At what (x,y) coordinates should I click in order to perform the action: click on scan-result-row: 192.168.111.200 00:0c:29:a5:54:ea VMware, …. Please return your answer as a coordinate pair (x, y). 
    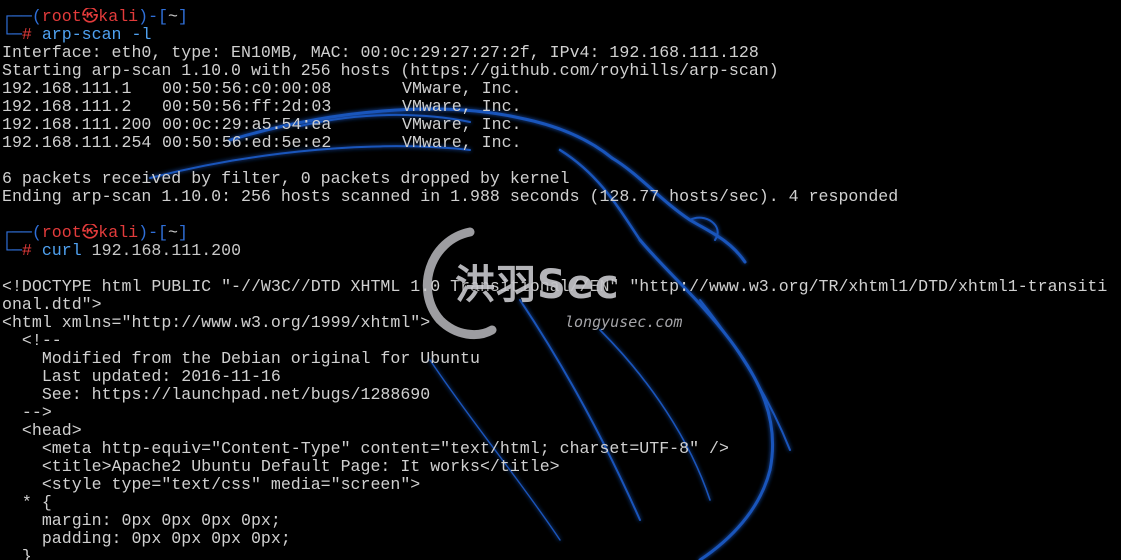
    Looking at the image, I should click on (560, 125).